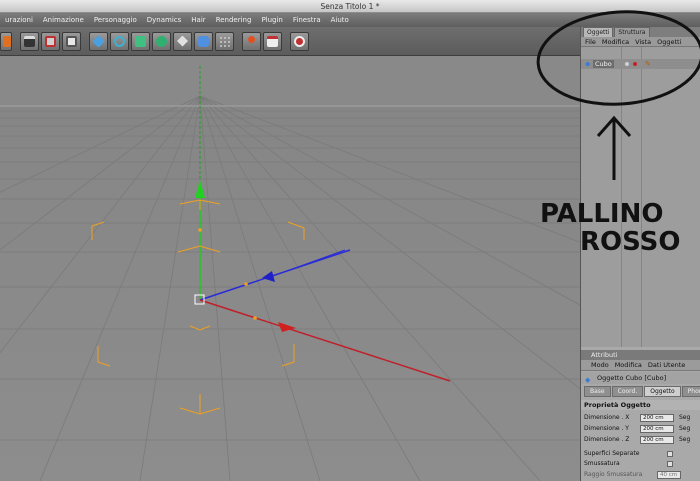 The image size is (700, 481). What do you see at coordinates (268, 276) in the screenshot?
I see `z-axis-handle` at bounding box center [268, 276].